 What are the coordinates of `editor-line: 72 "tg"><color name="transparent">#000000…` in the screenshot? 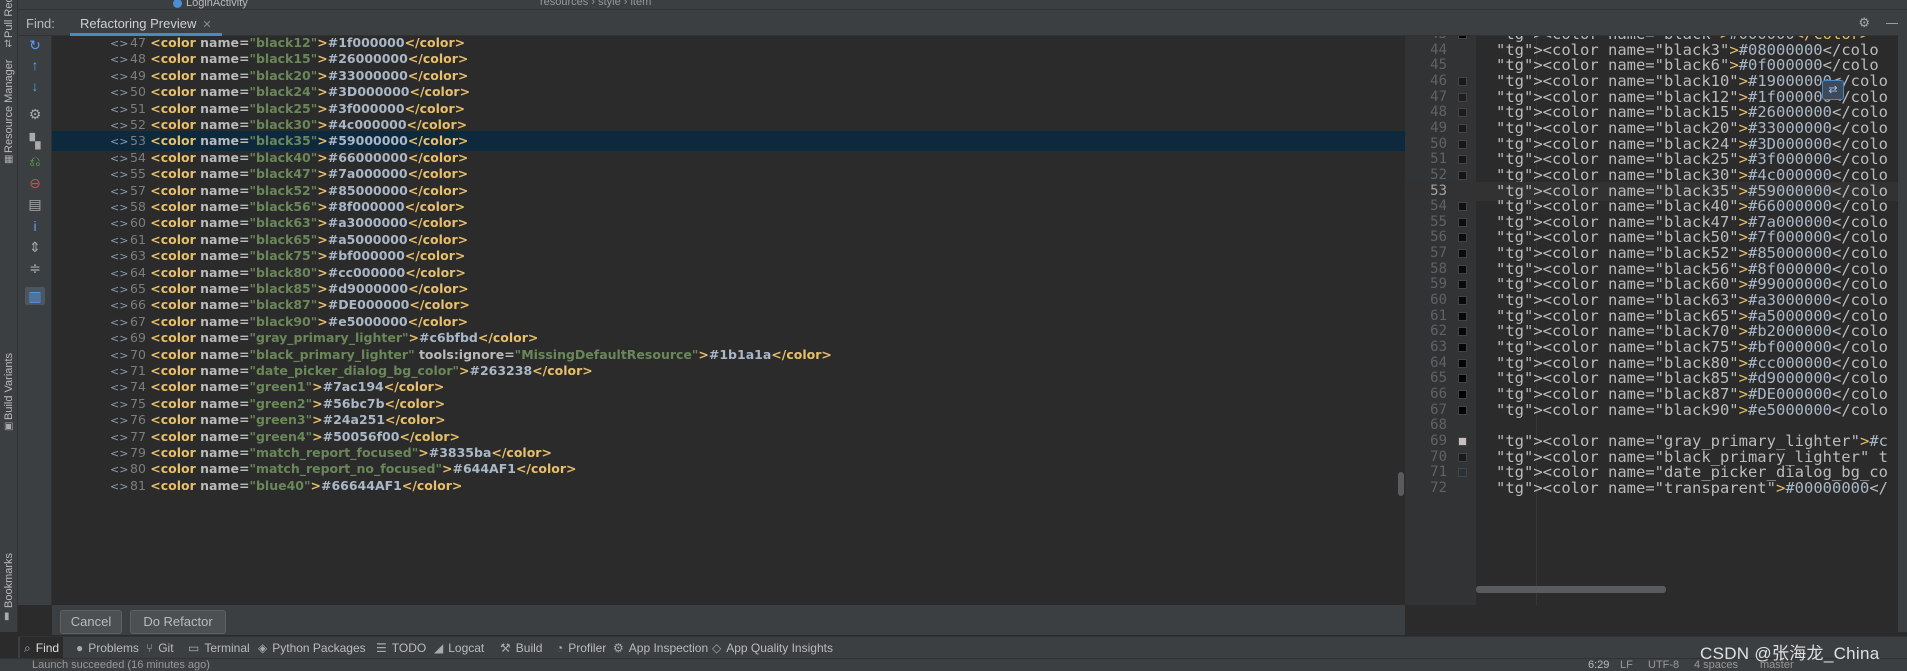 It's located at (1656, 488).